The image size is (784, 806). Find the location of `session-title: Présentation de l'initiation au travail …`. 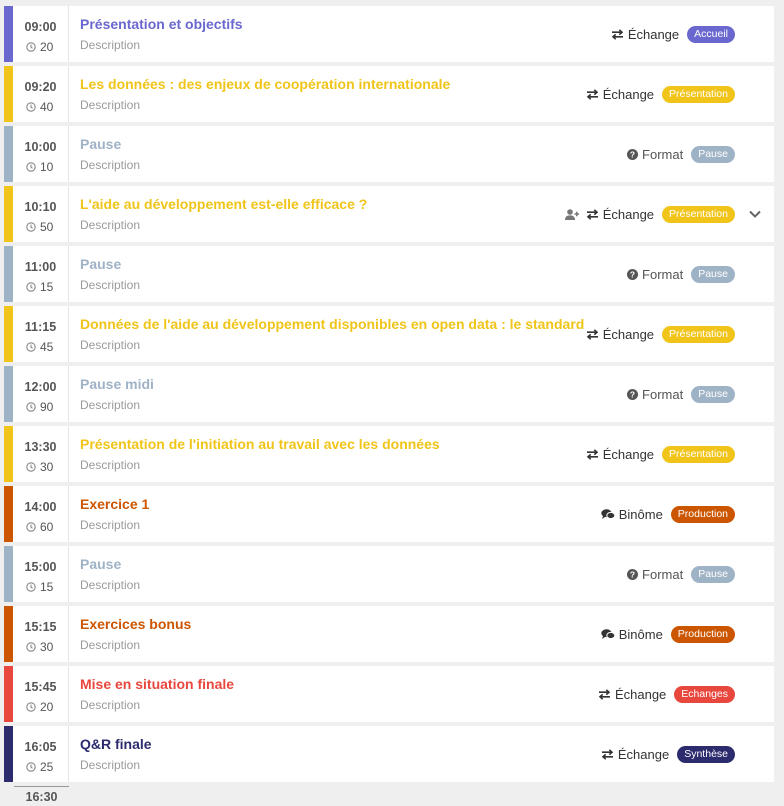

session-title: Présentation de l'initiation au travail … is located at coordinates (260, 444).